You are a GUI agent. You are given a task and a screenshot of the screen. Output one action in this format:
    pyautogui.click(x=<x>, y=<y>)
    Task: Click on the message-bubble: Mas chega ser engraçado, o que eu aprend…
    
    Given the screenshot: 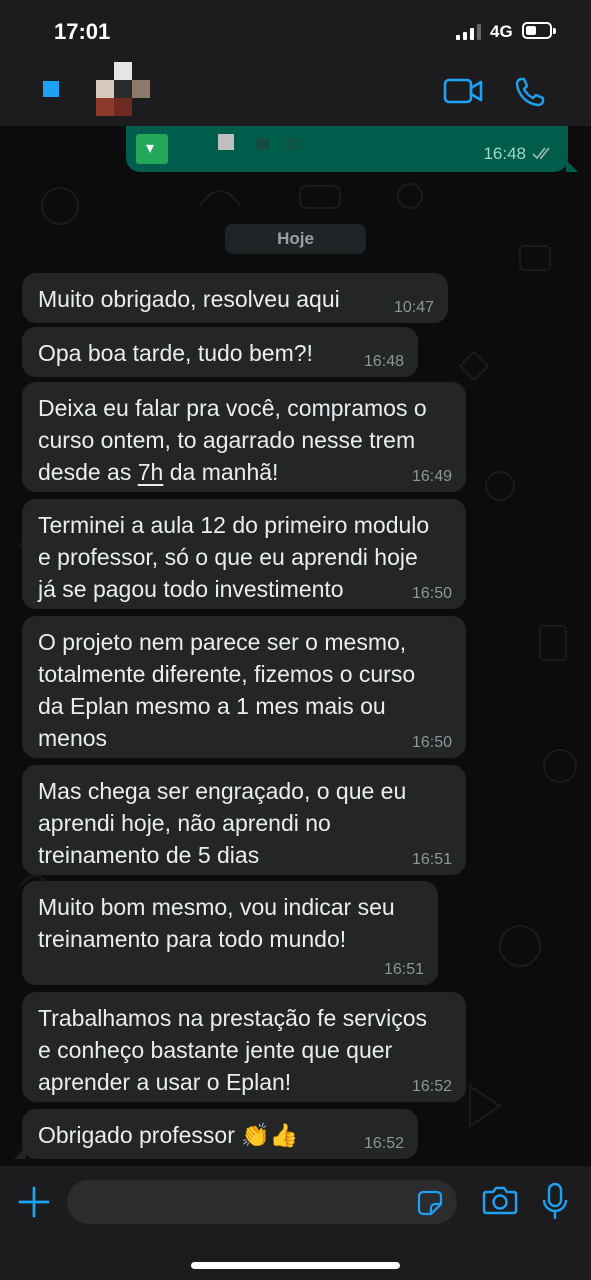 What is the action you would take?
    pyautogui.click(x=244, y=820)
    